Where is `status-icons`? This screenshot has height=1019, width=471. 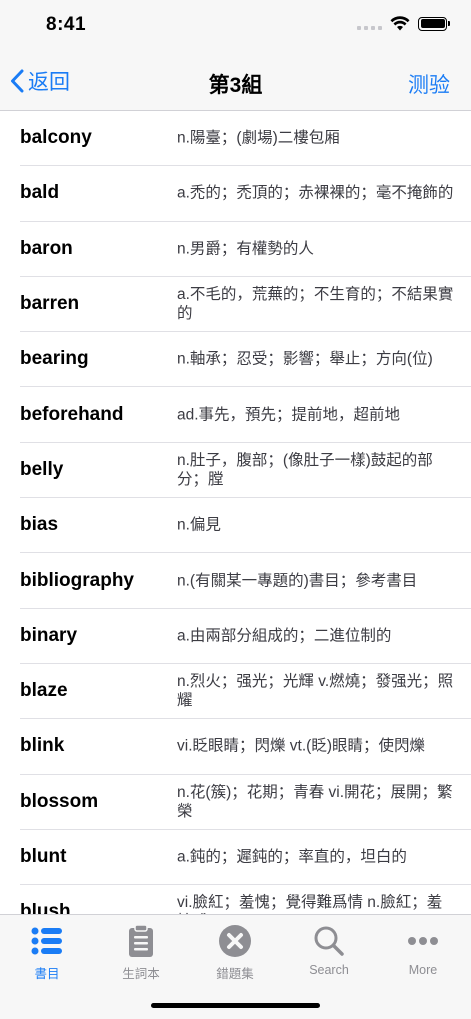 status-icons is located at coordinates (403, 23).